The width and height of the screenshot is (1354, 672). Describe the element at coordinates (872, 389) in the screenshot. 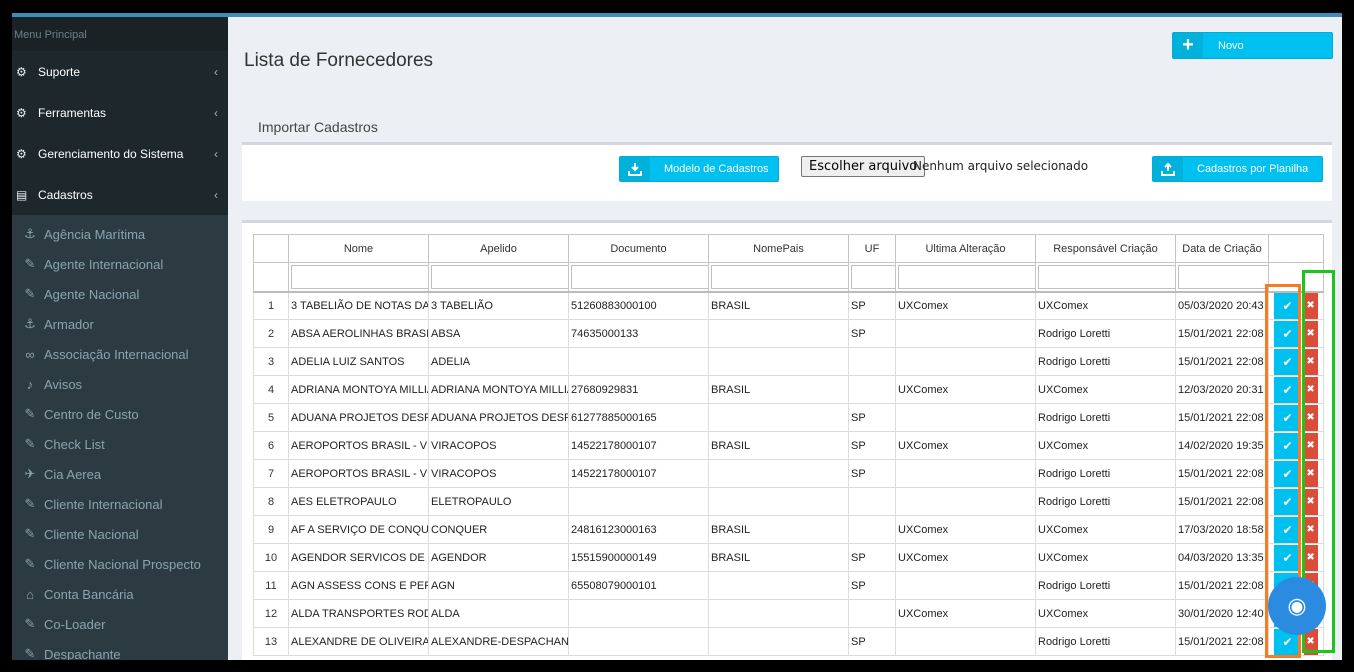

I see `cell-uf` at that location.